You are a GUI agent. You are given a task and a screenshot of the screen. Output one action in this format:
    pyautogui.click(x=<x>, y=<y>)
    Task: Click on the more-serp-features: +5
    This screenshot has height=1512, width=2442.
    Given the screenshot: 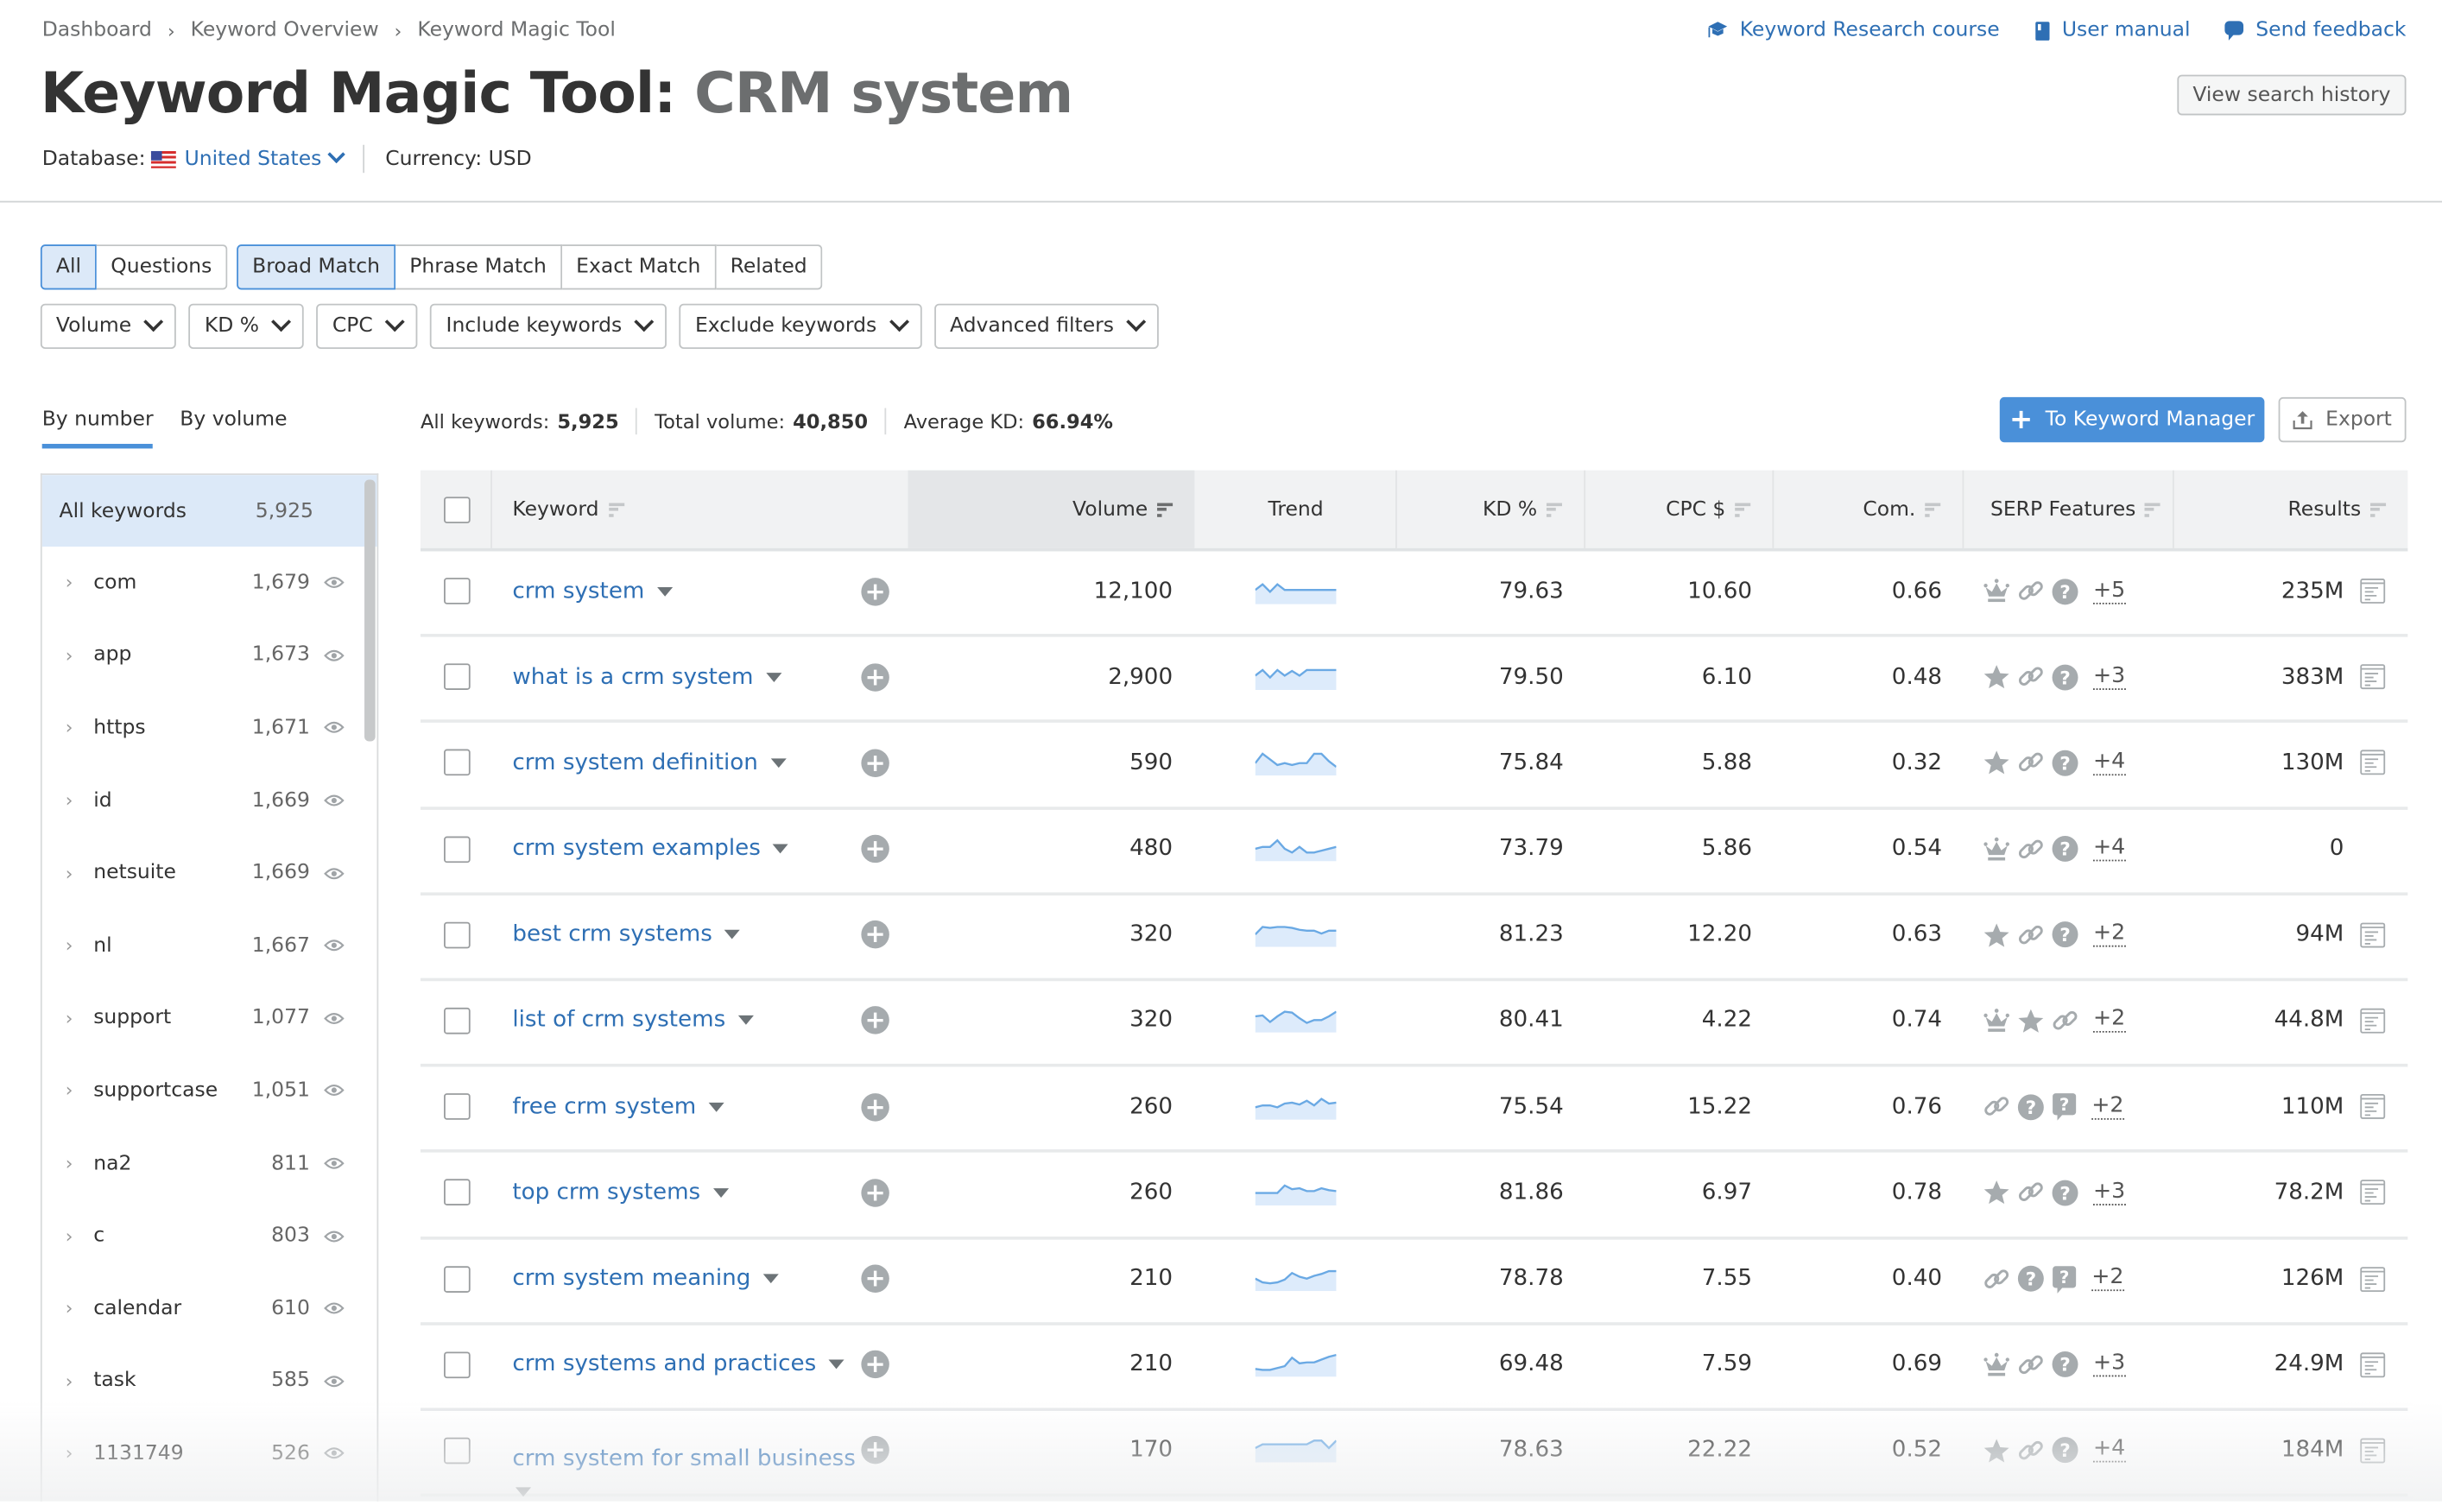 What is the action you would take?
    pyautogui.click(x=2109, y=591)
    